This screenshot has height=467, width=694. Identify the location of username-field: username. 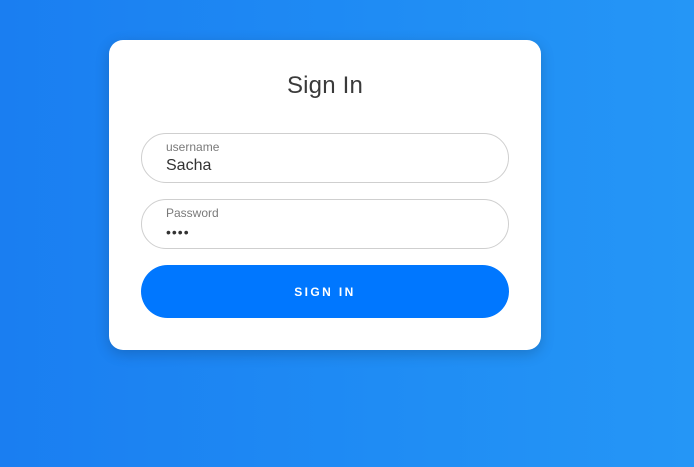
(325, 158).